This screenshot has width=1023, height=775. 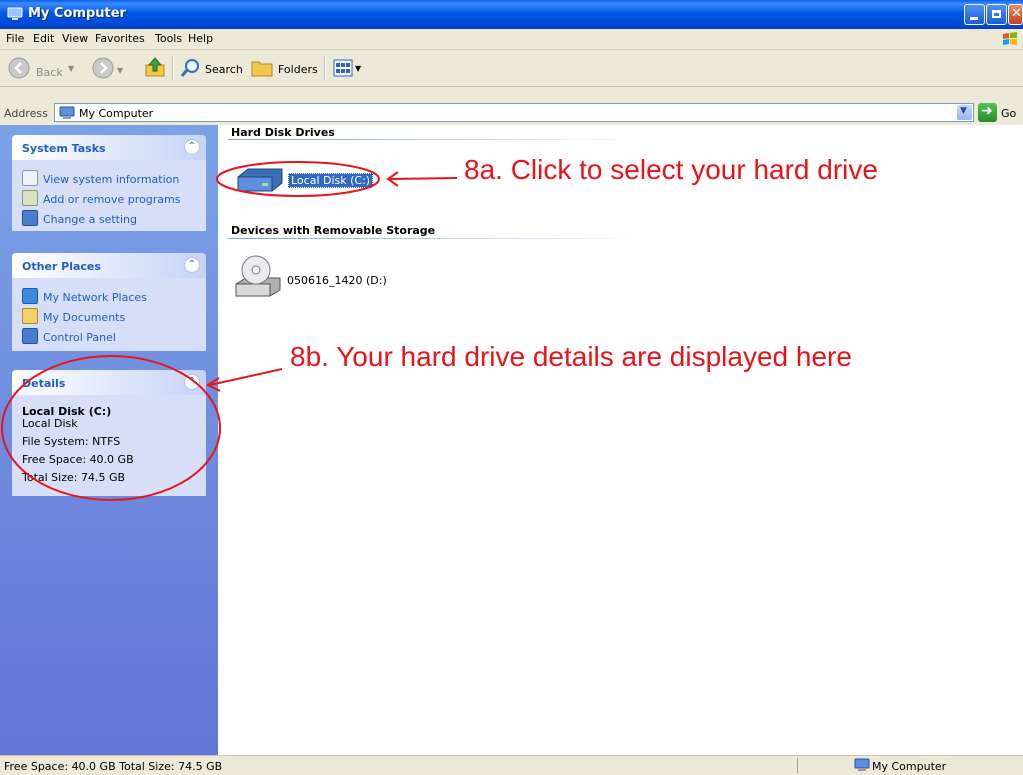 What do you see at coordinates (511, 39) in the screenshot?
I see `menu-bar: File Edit View Favorites Tools Help` at bounding box center [511, 39].